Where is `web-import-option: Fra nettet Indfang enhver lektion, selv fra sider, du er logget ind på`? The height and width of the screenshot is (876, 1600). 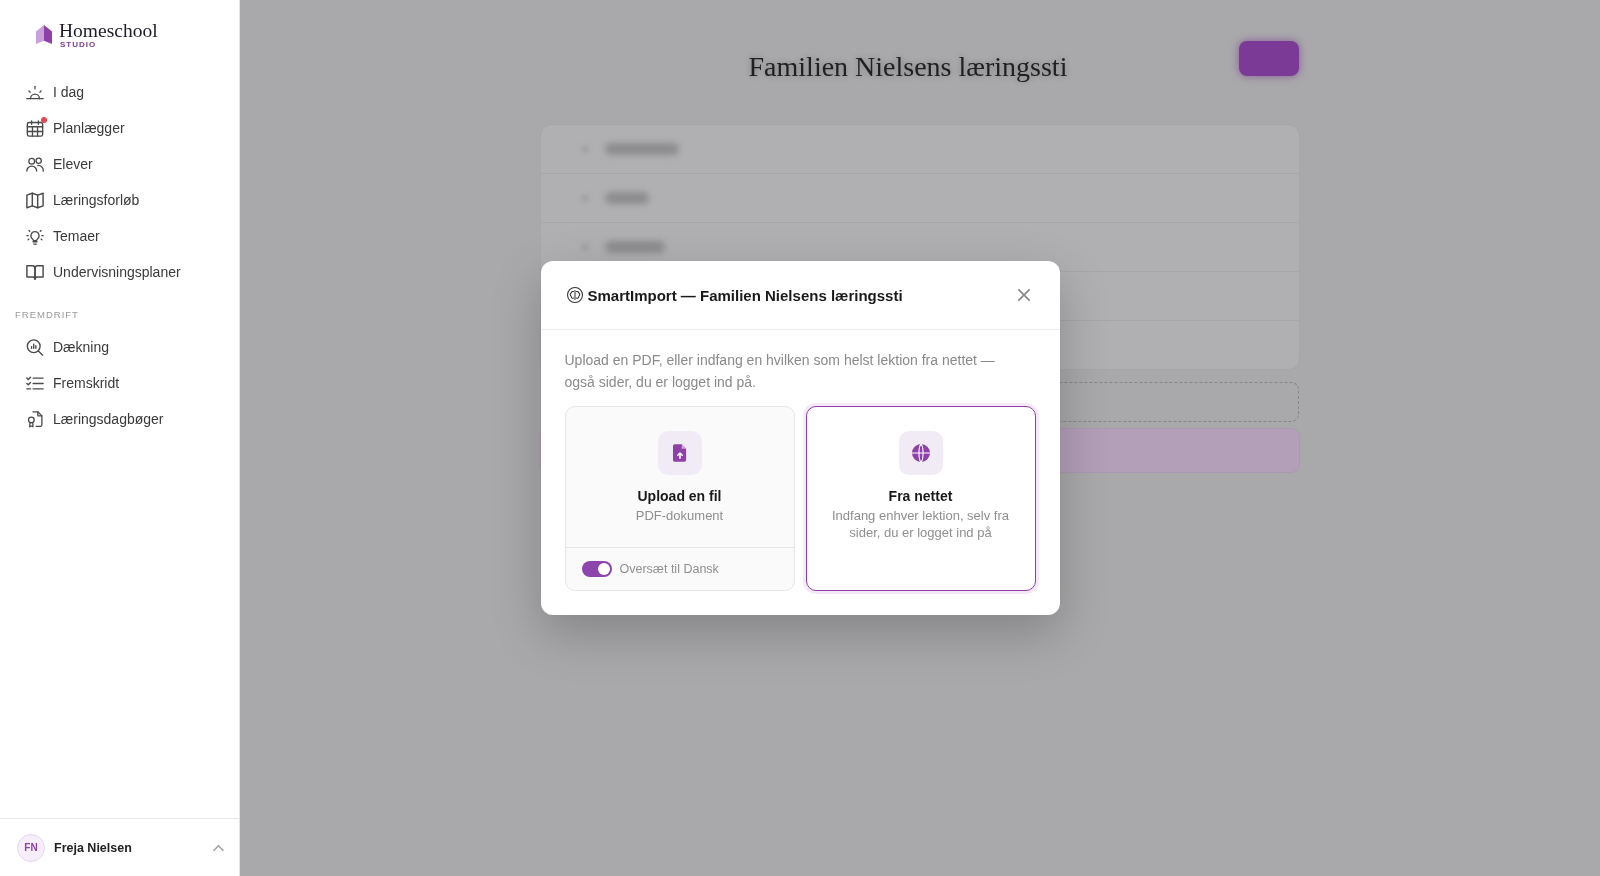
web-import-option: Fra nettet Indfang enhver lektion, selv fra sider, du er logget ind på is located at coordinates (920, 498).